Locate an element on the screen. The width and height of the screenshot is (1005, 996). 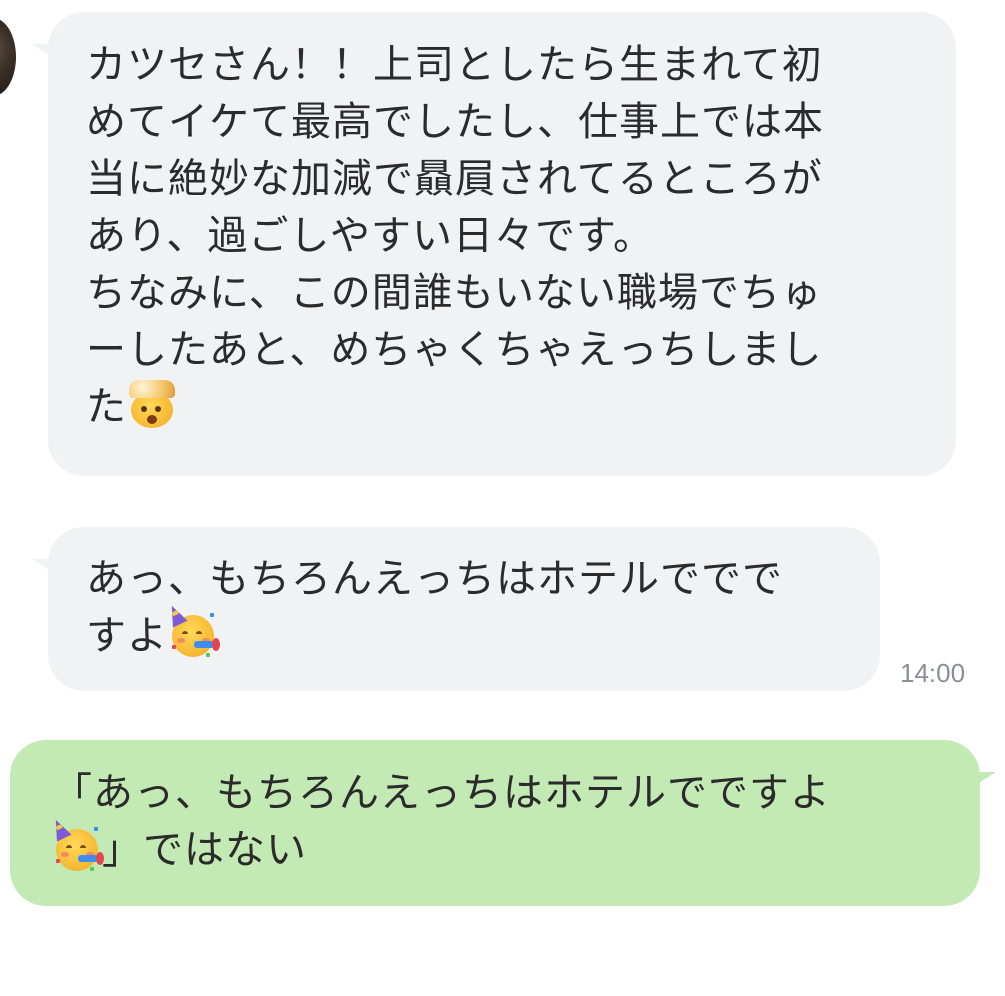
message-line: 当に絶妙な加減で贔屓されてるところが is located at coordinates (454, 179).